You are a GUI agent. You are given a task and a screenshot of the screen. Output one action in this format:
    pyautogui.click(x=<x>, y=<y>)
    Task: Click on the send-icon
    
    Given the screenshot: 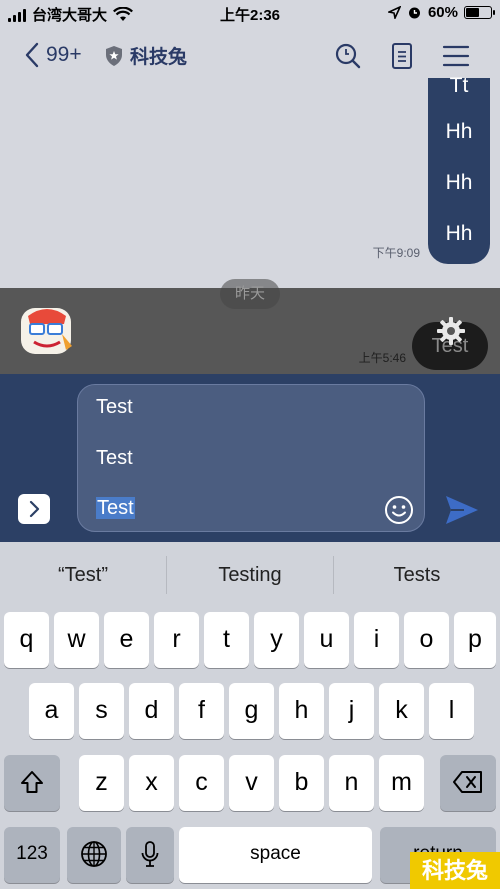 What is the action you would take?
    pyautogui.click(x=462, y=510)
    